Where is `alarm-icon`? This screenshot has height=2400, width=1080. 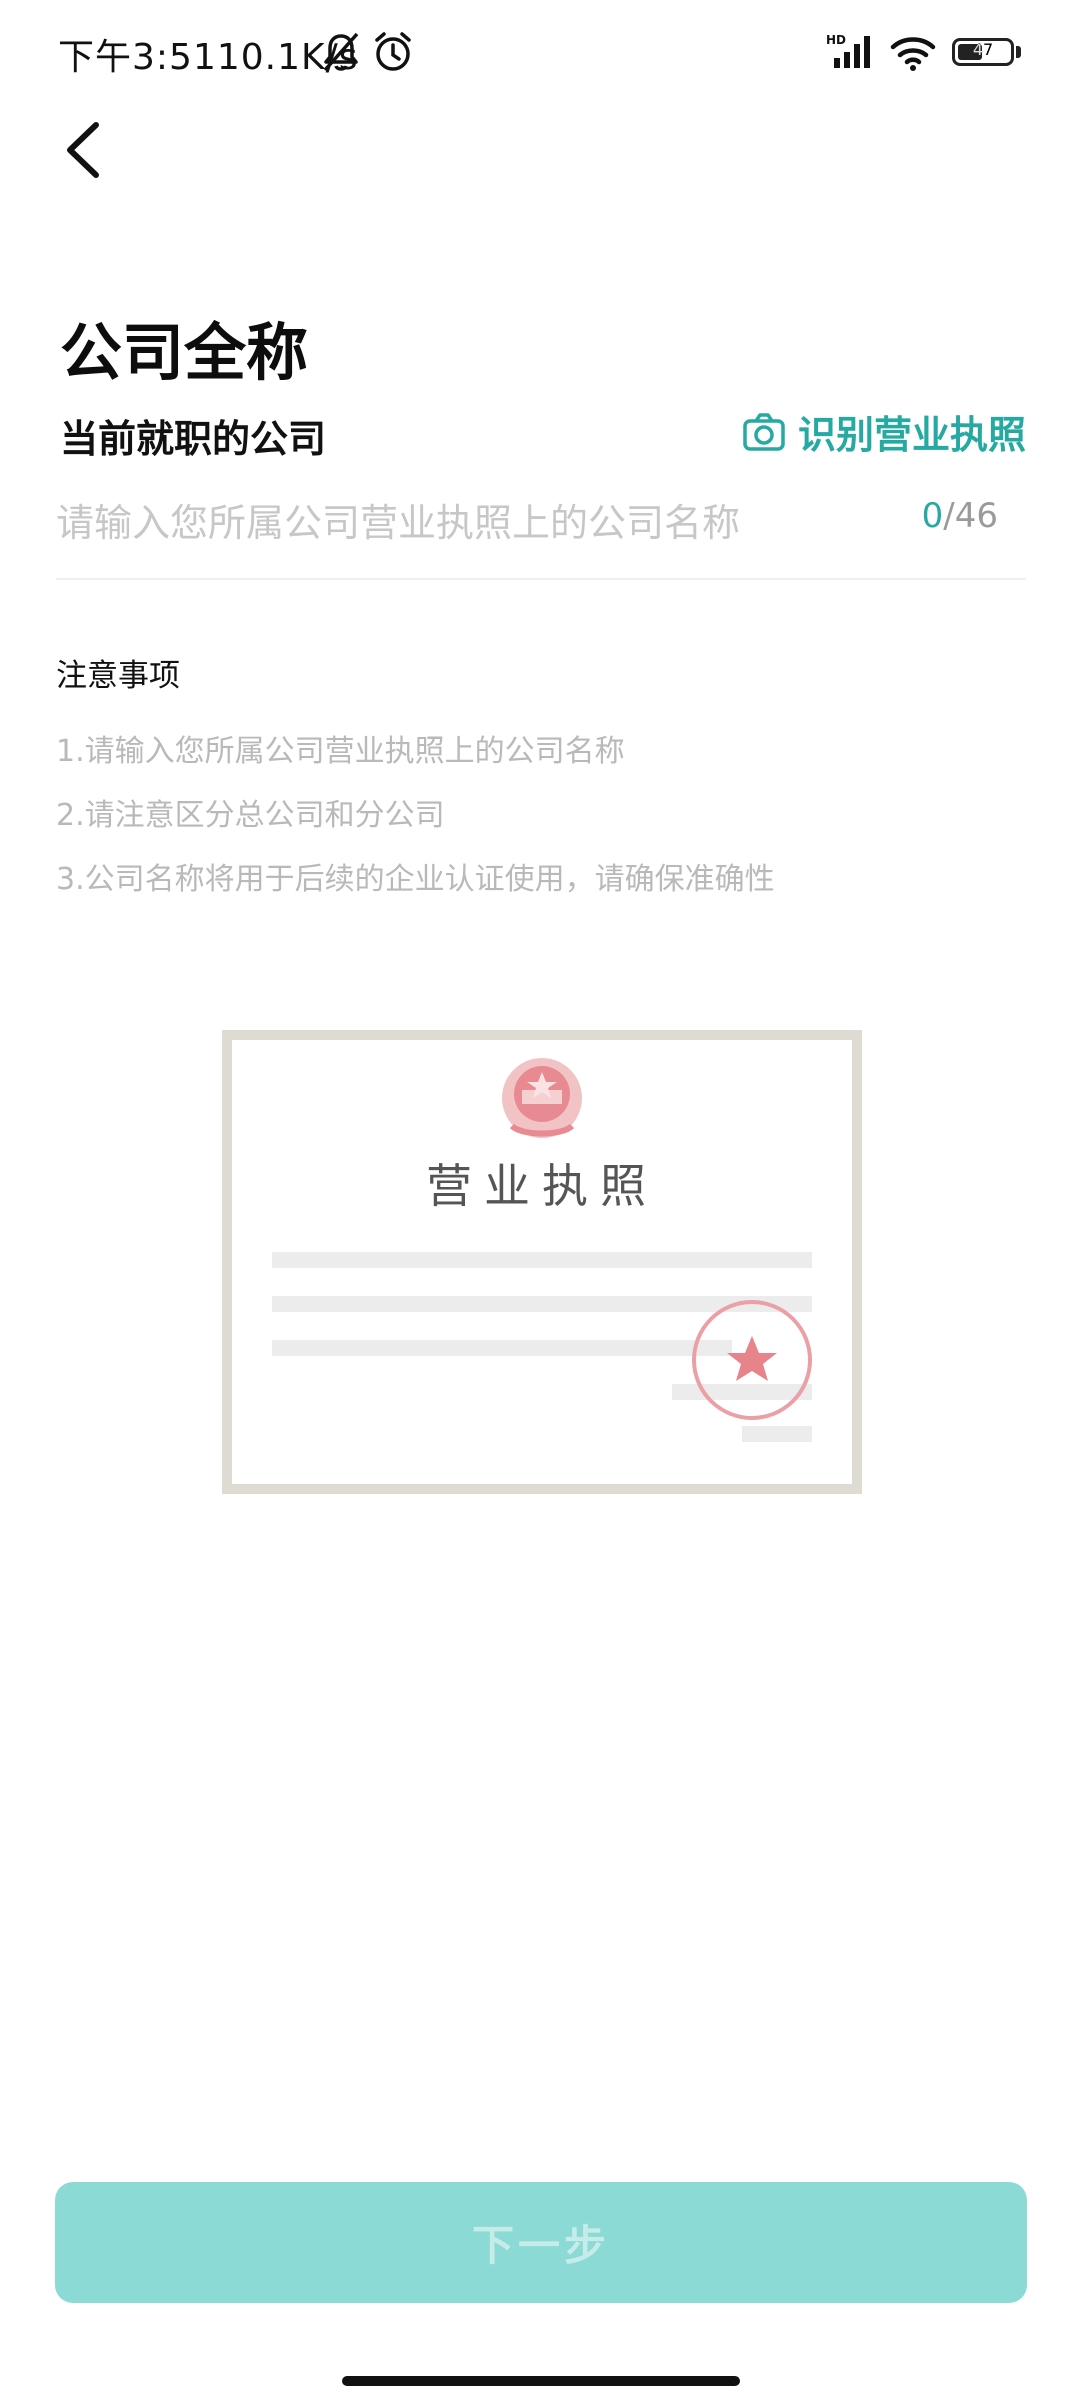 alarm-icon is located at coordinates (393, 51).